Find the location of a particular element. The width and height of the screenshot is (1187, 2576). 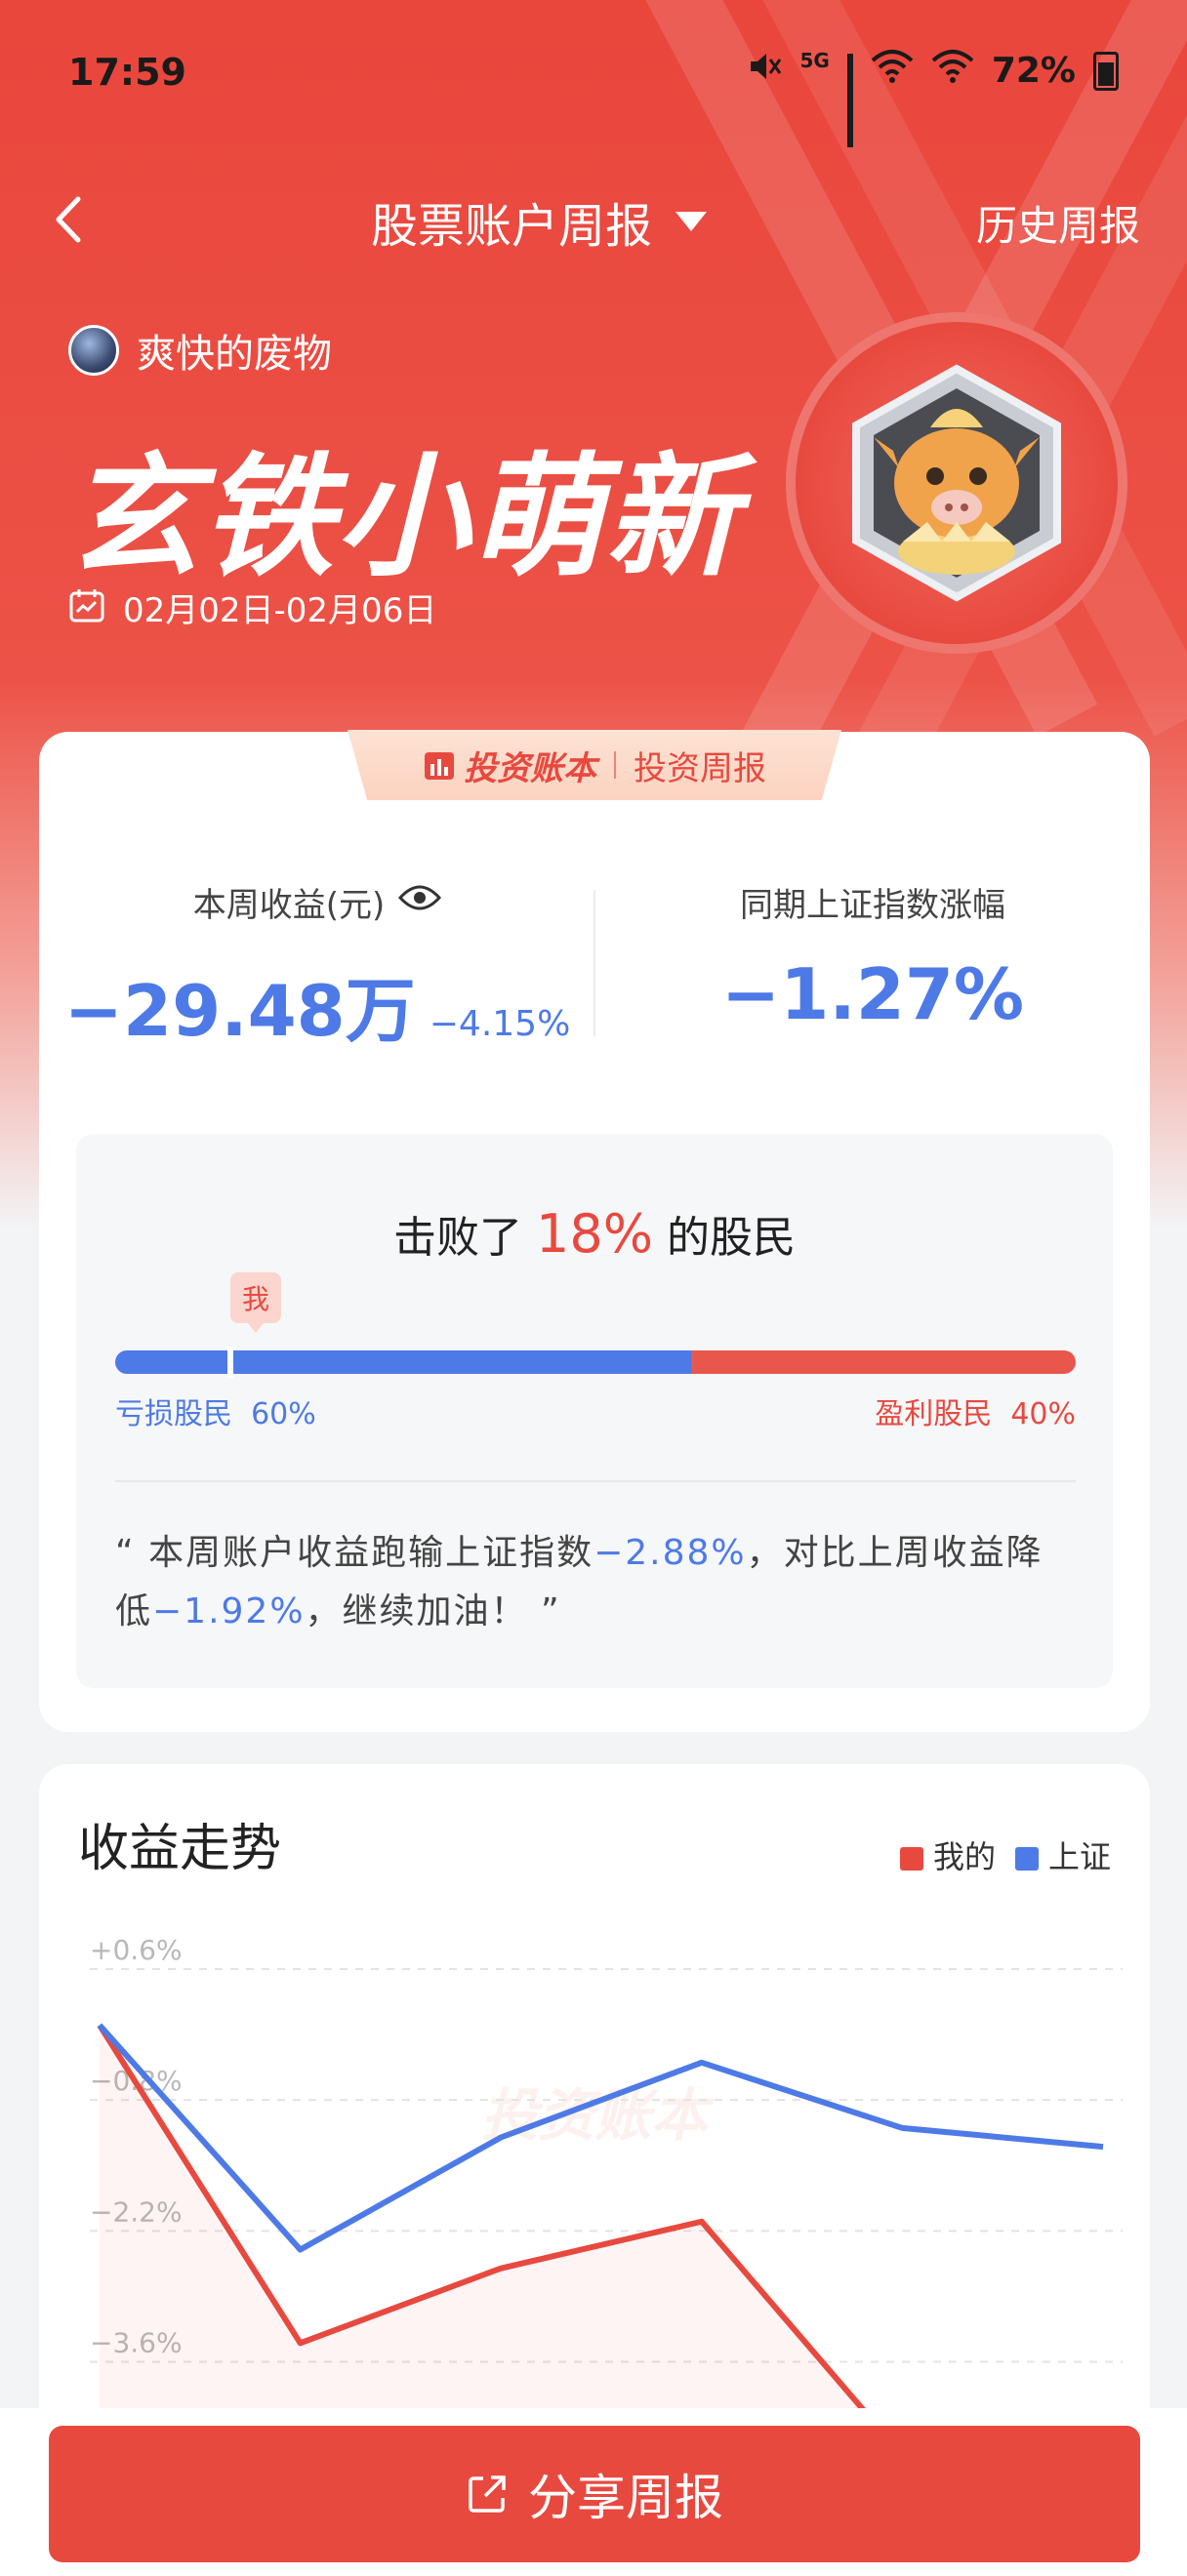

user-info: 爽快的废物 is located at coordinates (200, 350).